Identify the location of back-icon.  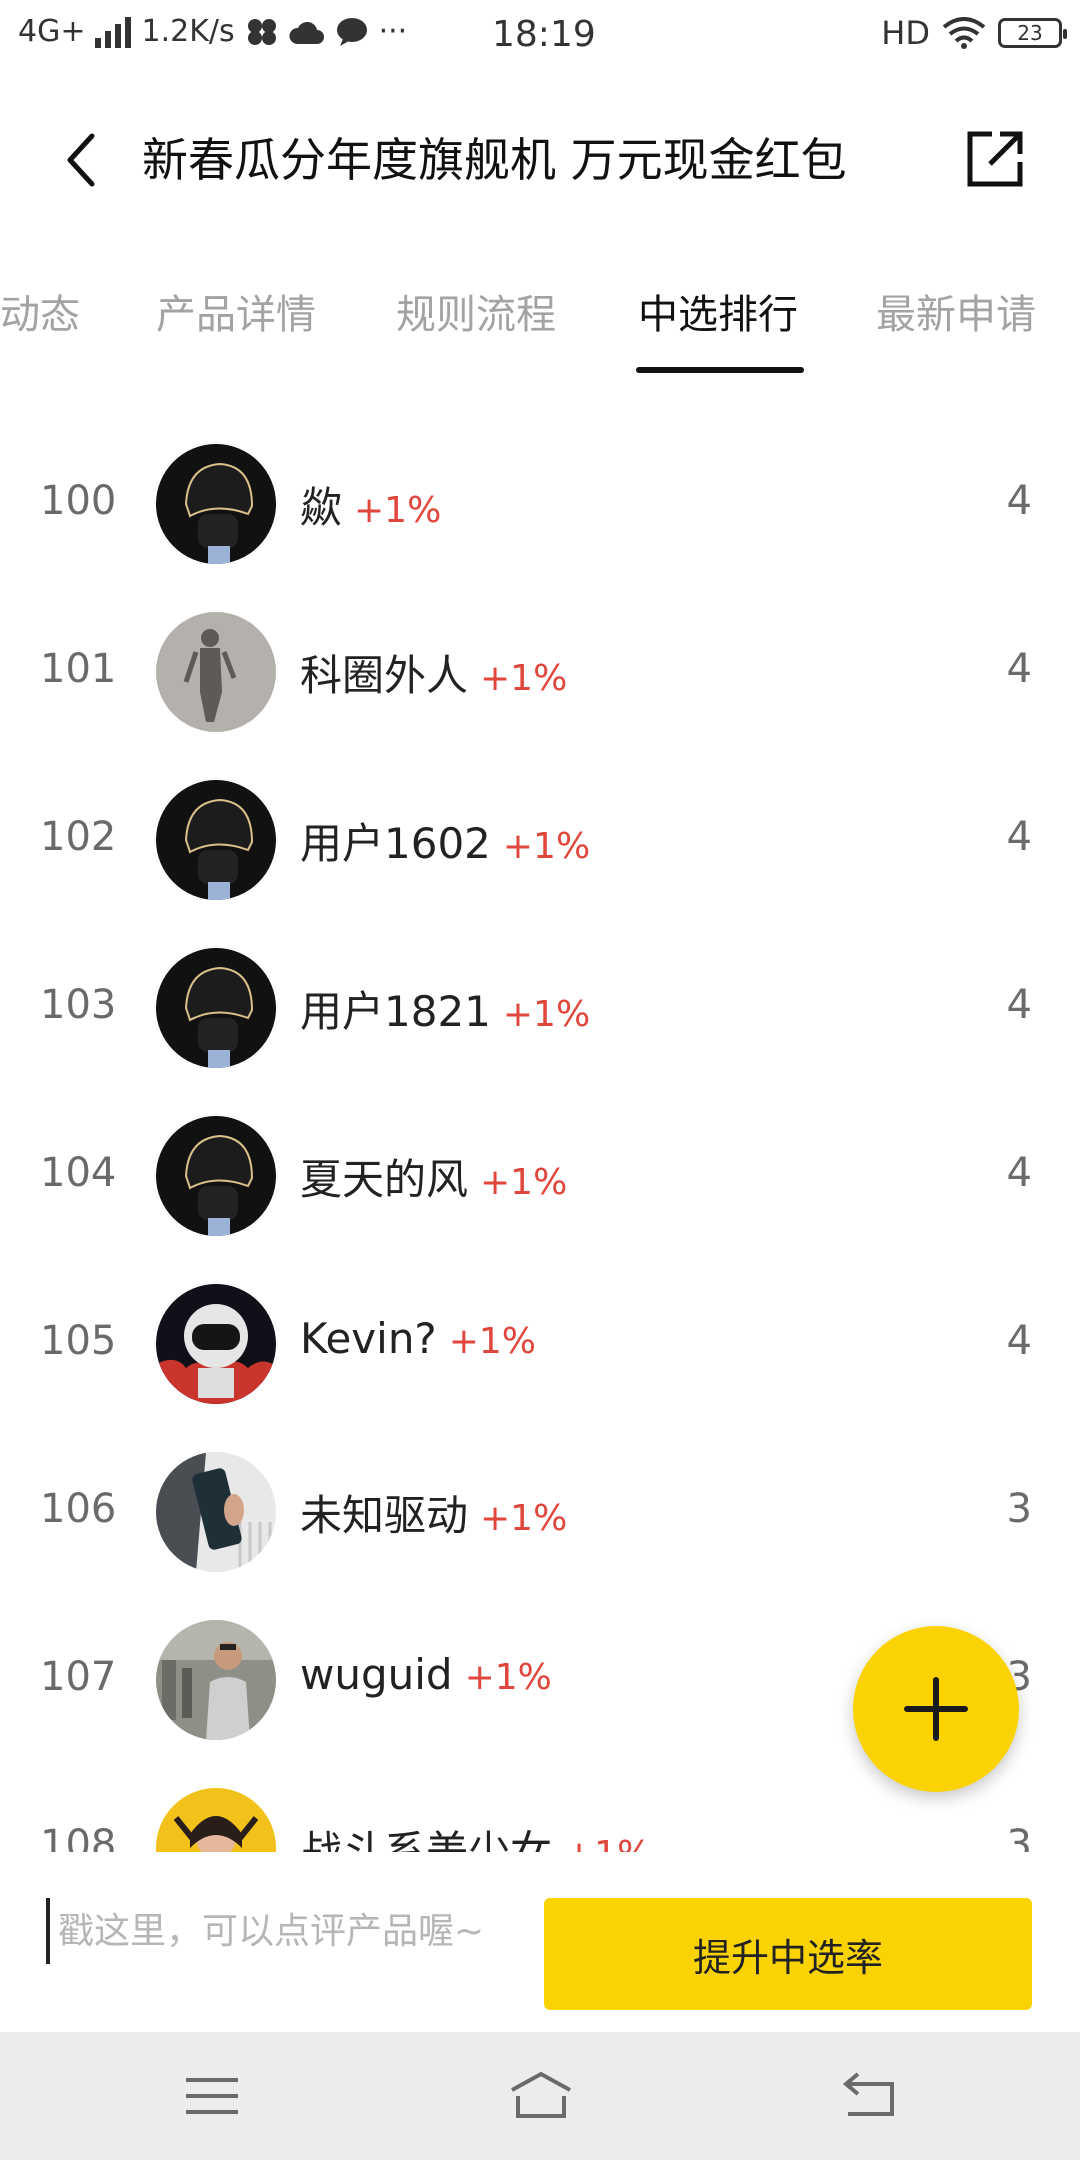
(82, 160).